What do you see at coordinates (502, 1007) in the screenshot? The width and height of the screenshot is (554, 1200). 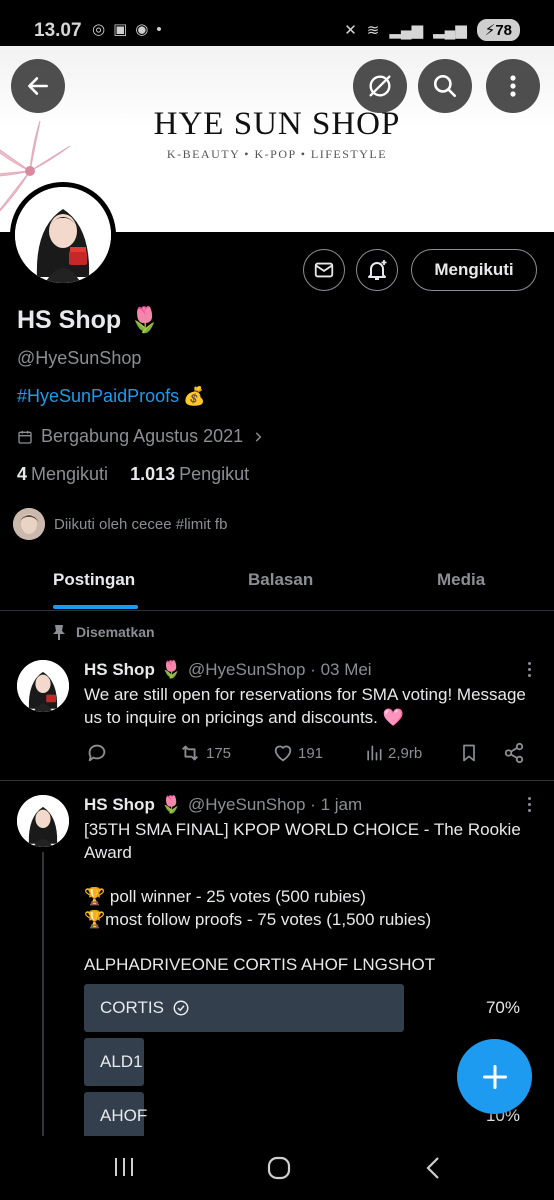 I see `poll-percent: 70%` at bounding box center [502, 1007].